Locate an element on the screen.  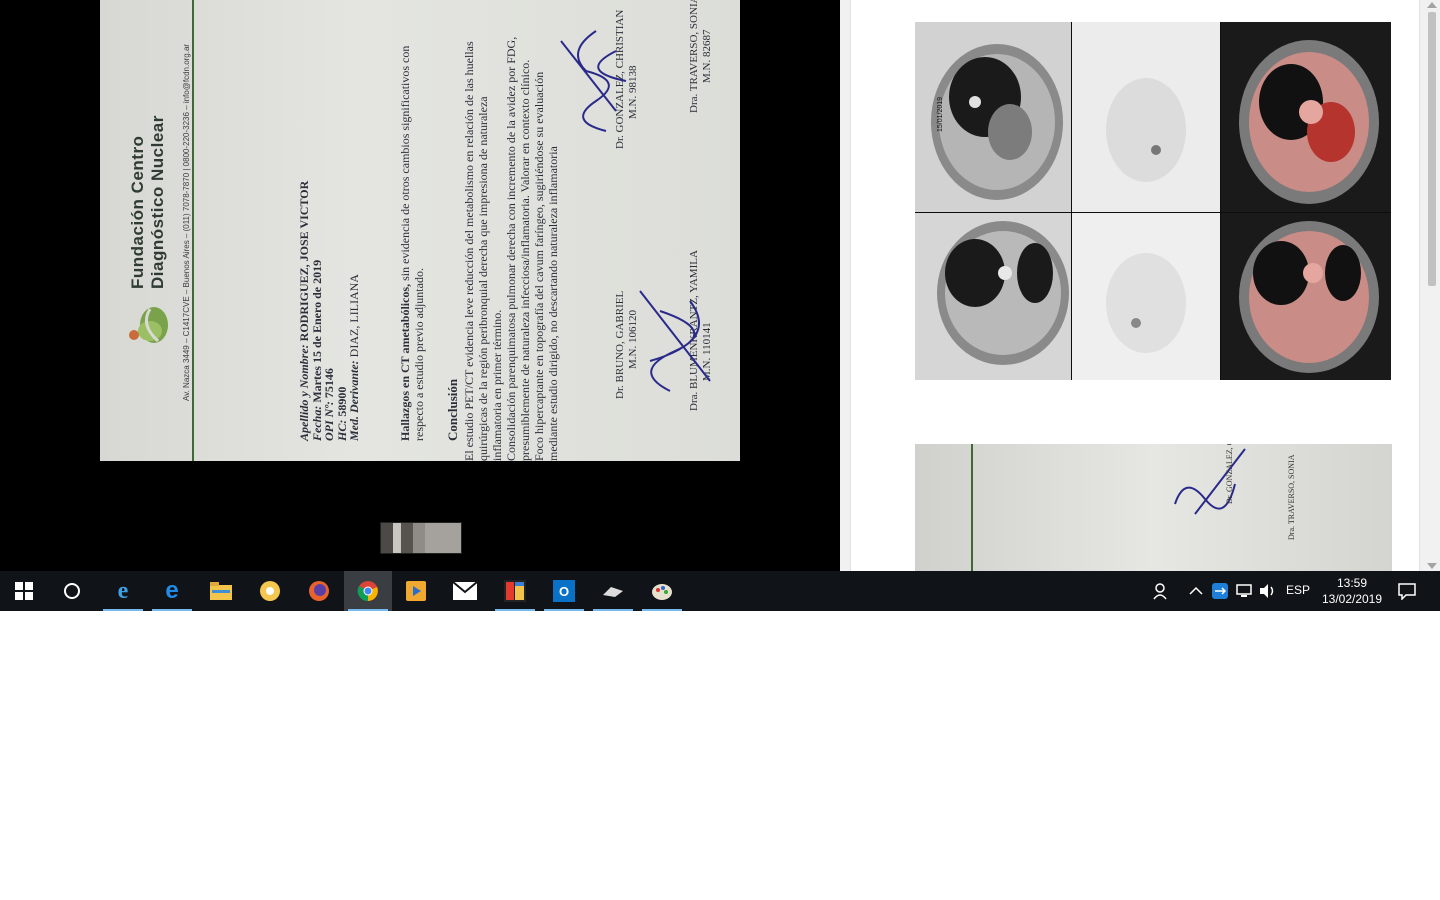
conclusion-line: inflamatoria en primer término. is located at coordinates (497, 385).